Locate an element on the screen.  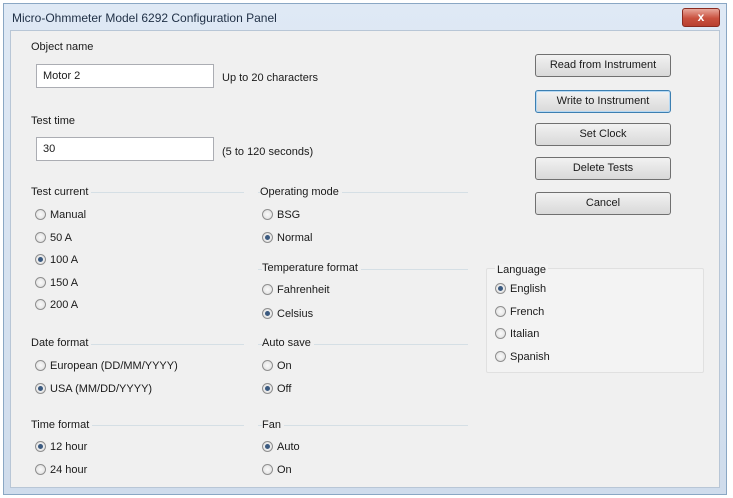
temperature-fahrenheit-radio: Fahrenheit is located at coordinates (296, 290).